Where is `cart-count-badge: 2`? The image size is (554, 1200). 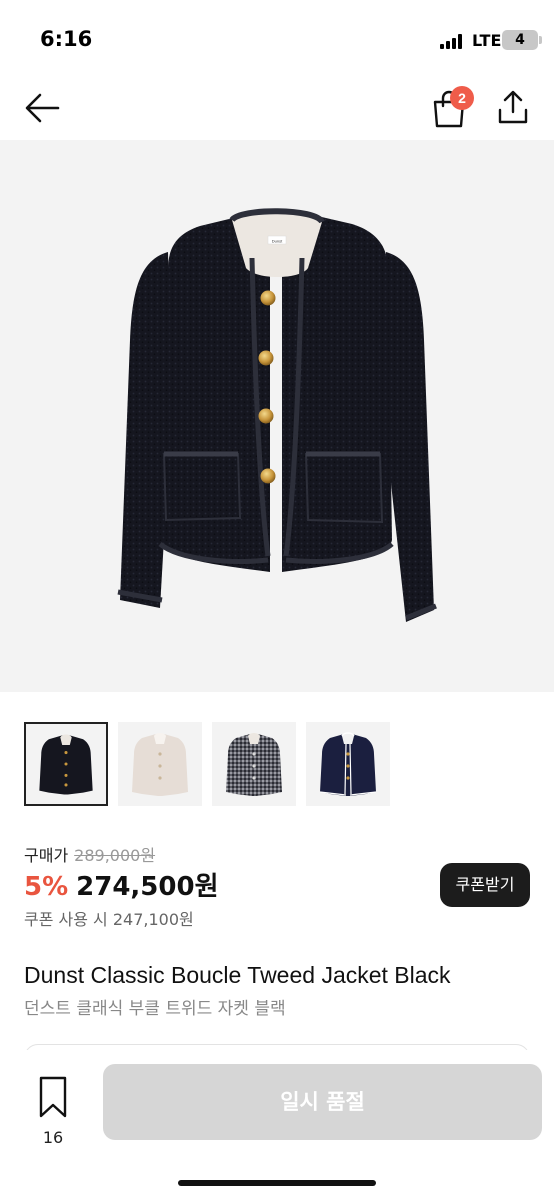 cart-count-badge: 2 is located at coordinates (462, 98).